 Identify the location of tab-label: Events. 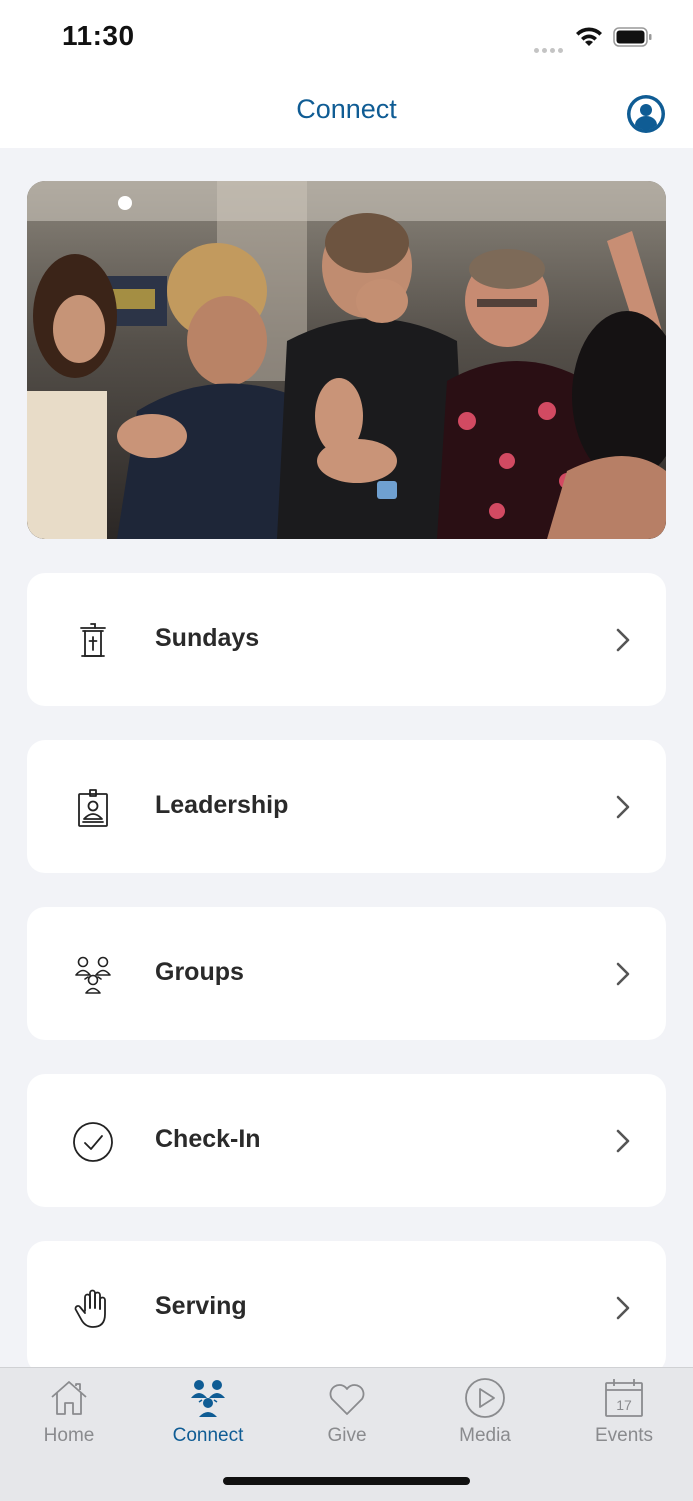
(624, 1435).